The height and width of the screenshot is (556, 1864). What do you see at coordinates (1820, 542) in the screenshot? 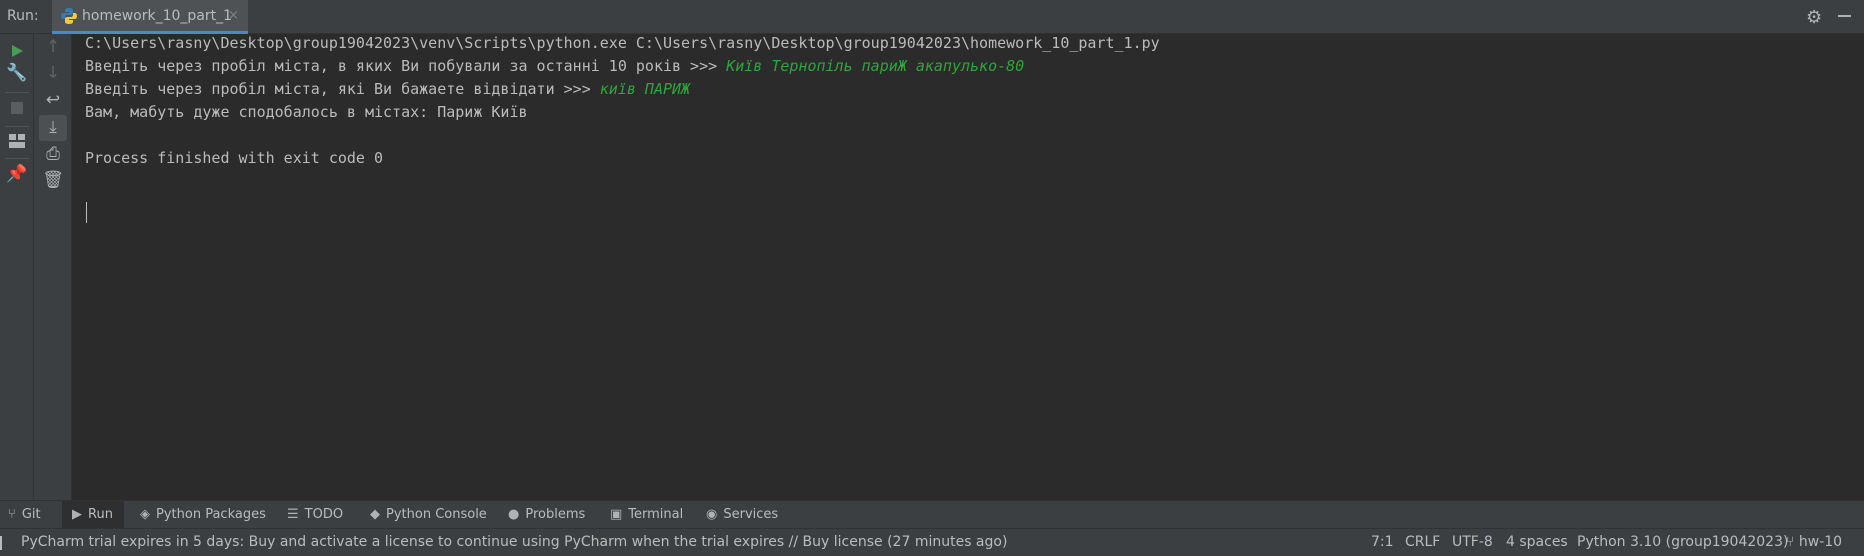
I see `git-branch-label: hw-10` at bounding box center [1820, 542].